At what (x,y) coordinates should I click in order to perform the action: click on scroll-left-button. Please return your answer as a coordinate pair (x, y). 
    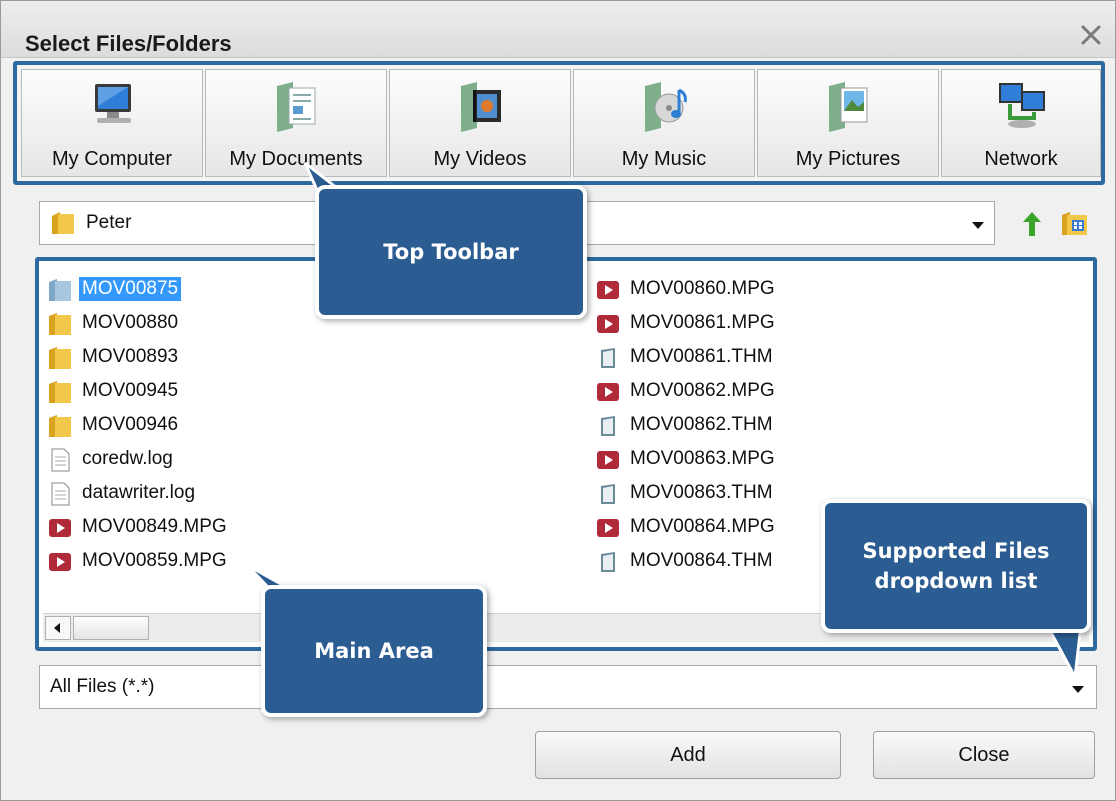
    Looking at the image, I should click on (58, 628).